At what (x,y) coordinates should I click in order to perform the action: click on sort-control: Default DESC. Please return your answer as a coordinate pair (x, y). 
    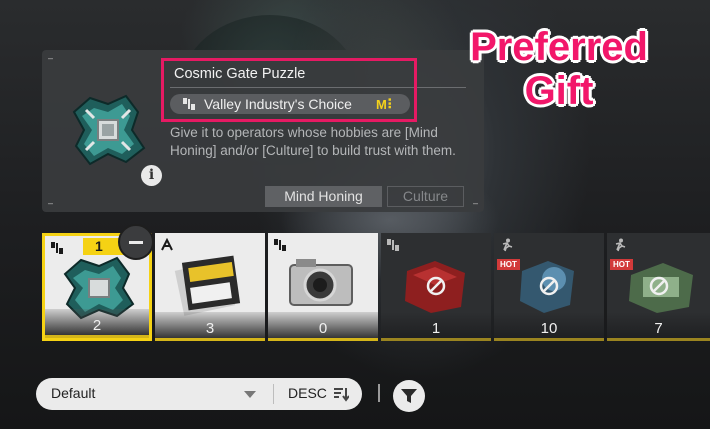
    Looking at the image, I should click on (199, 394).